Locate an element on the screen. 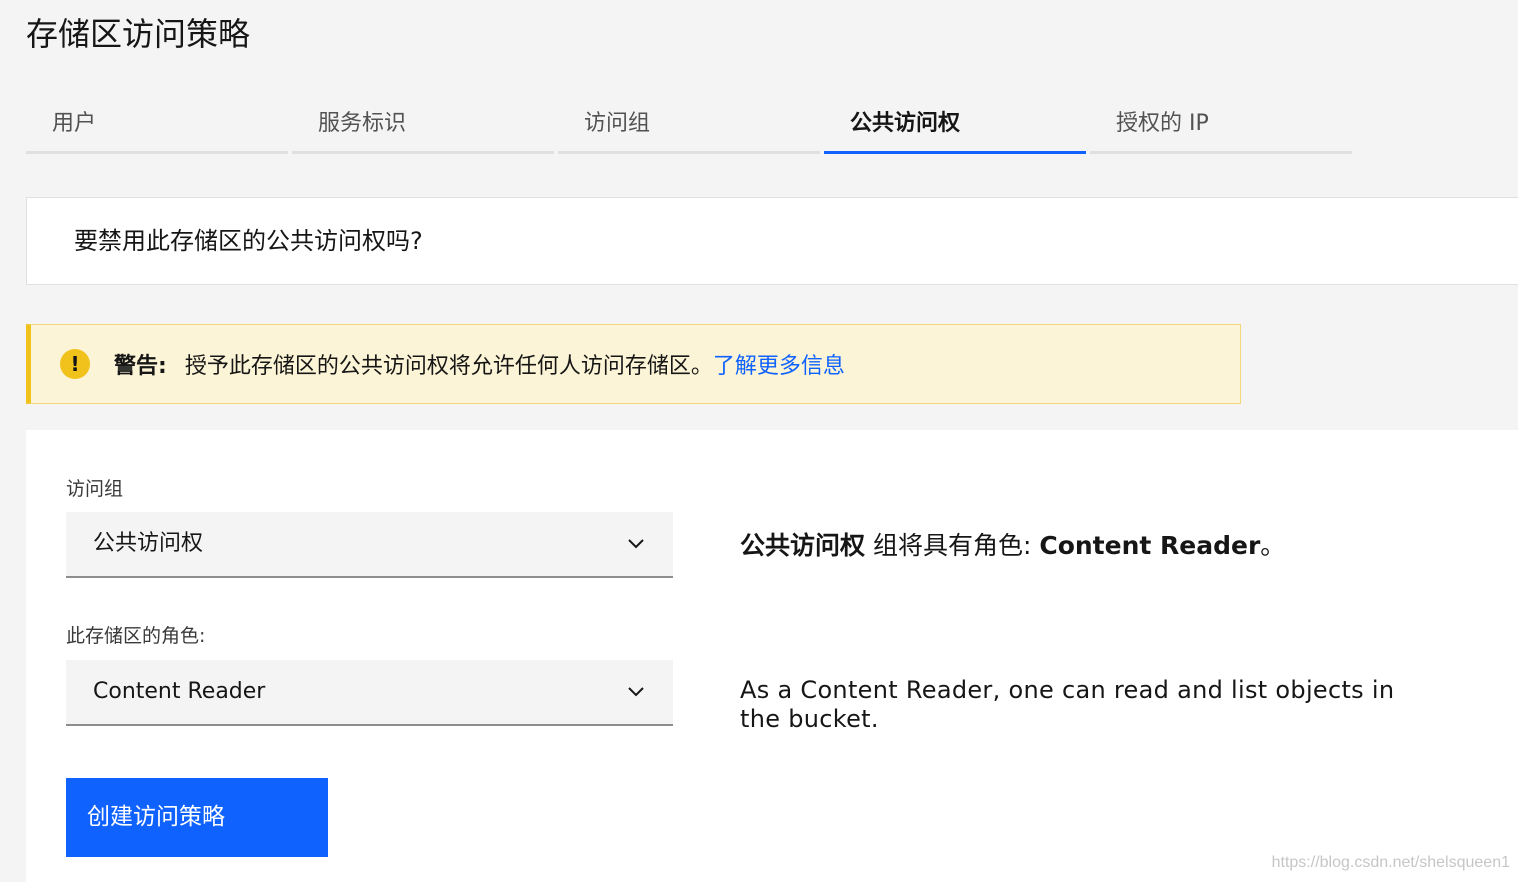 Image resolution: width=1518 pixels, height=882 pixels. bucket-role-label: 此存储区的角色: is located at coordinates (136, 636).